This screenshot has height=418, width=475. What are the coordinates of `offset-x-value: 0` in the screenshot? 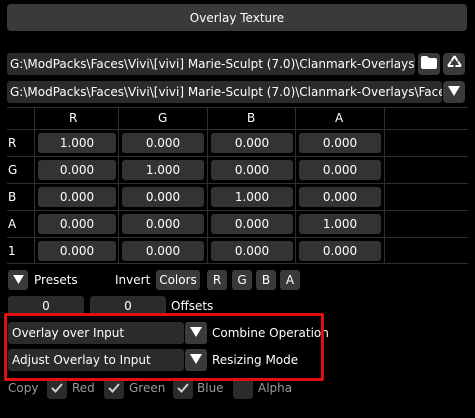 It's located at (46, 306).